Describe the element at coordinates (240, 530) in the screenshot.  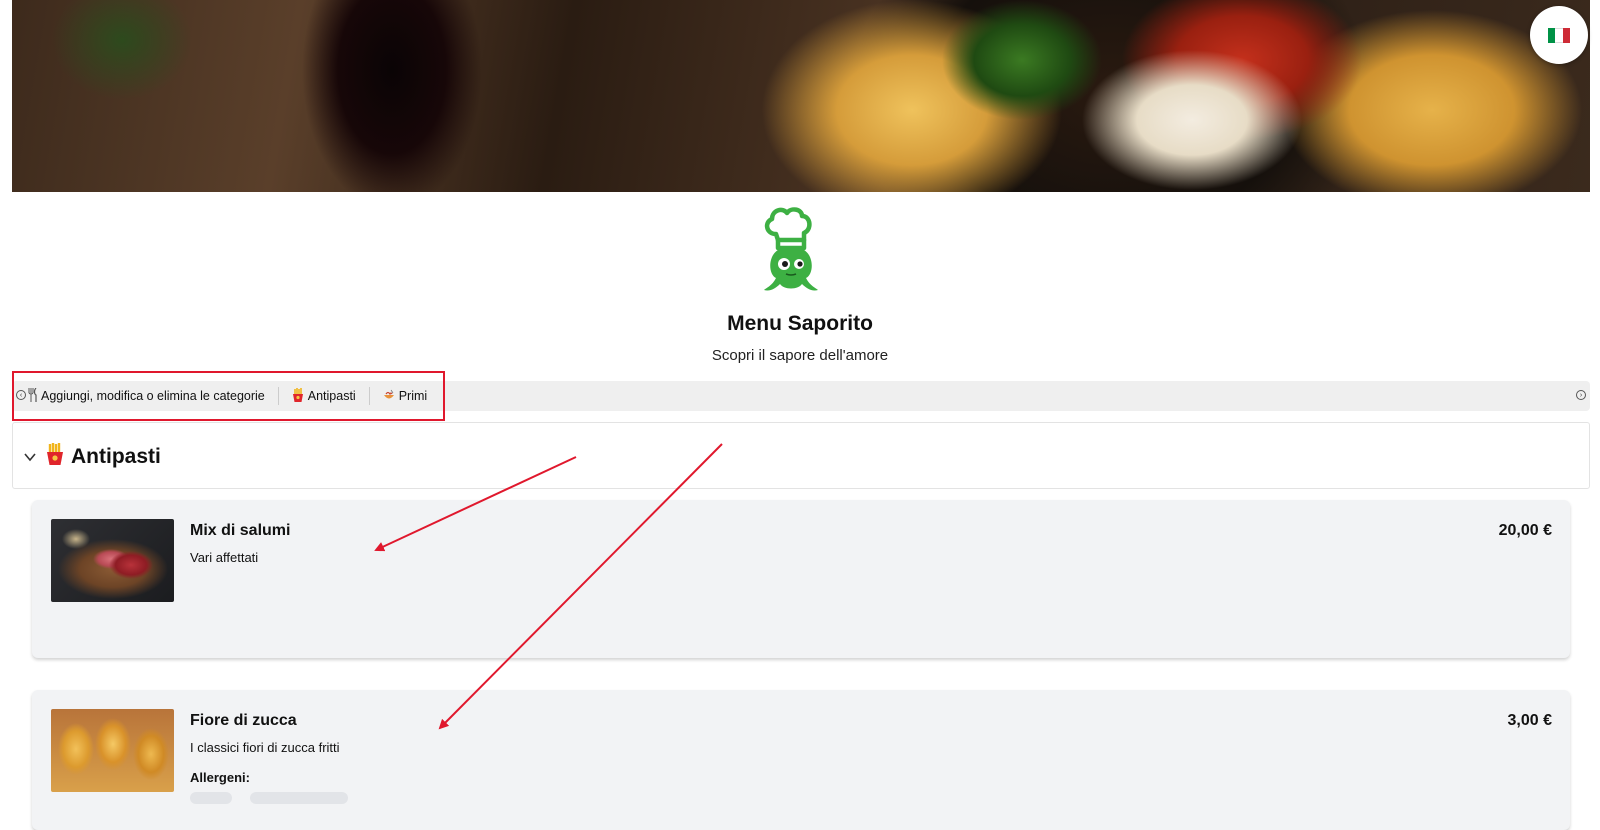
I see `dish-name: Mix di salumi` at that location.